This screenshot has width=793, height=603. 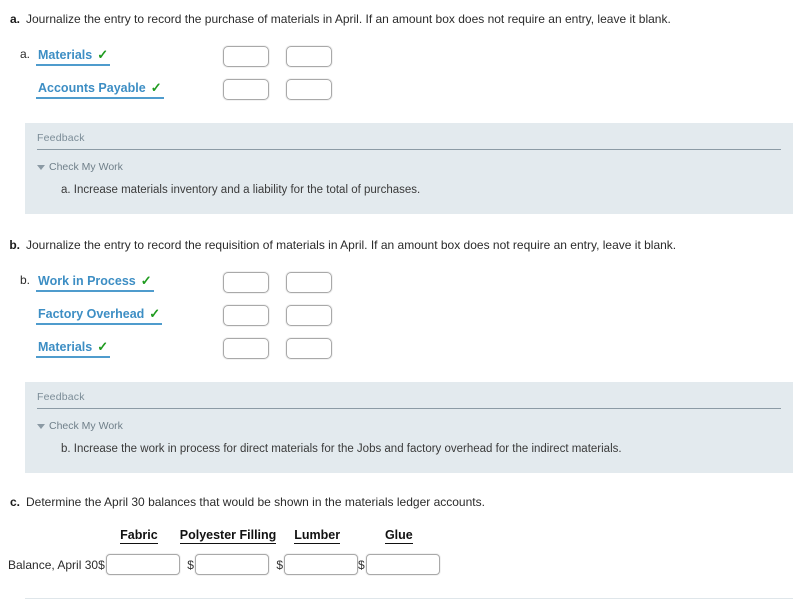 What do you see at coordinates (228, 536) in the screenshot?
I see `column-header-label: Polyester Filling` at bounding box center [228, 536].